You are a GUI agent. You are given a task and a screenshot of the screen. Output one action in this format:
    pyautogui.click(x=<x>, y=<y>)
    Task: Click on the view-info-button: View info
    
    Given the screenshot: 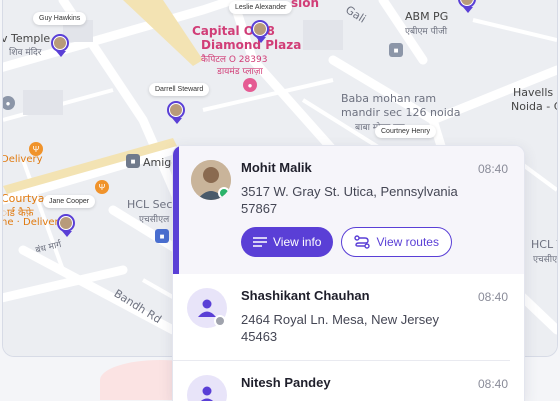 What is the action you would take?
    pyautogui.click(x=287, y=242)
    